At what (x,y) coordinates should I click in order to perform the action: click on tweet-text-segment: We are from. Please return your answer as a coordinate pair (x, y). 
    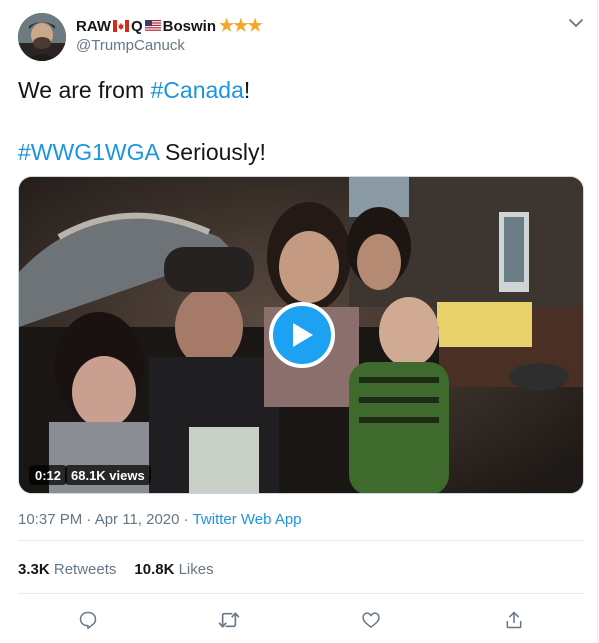
    Looking at the image, I should click on (84, 90).